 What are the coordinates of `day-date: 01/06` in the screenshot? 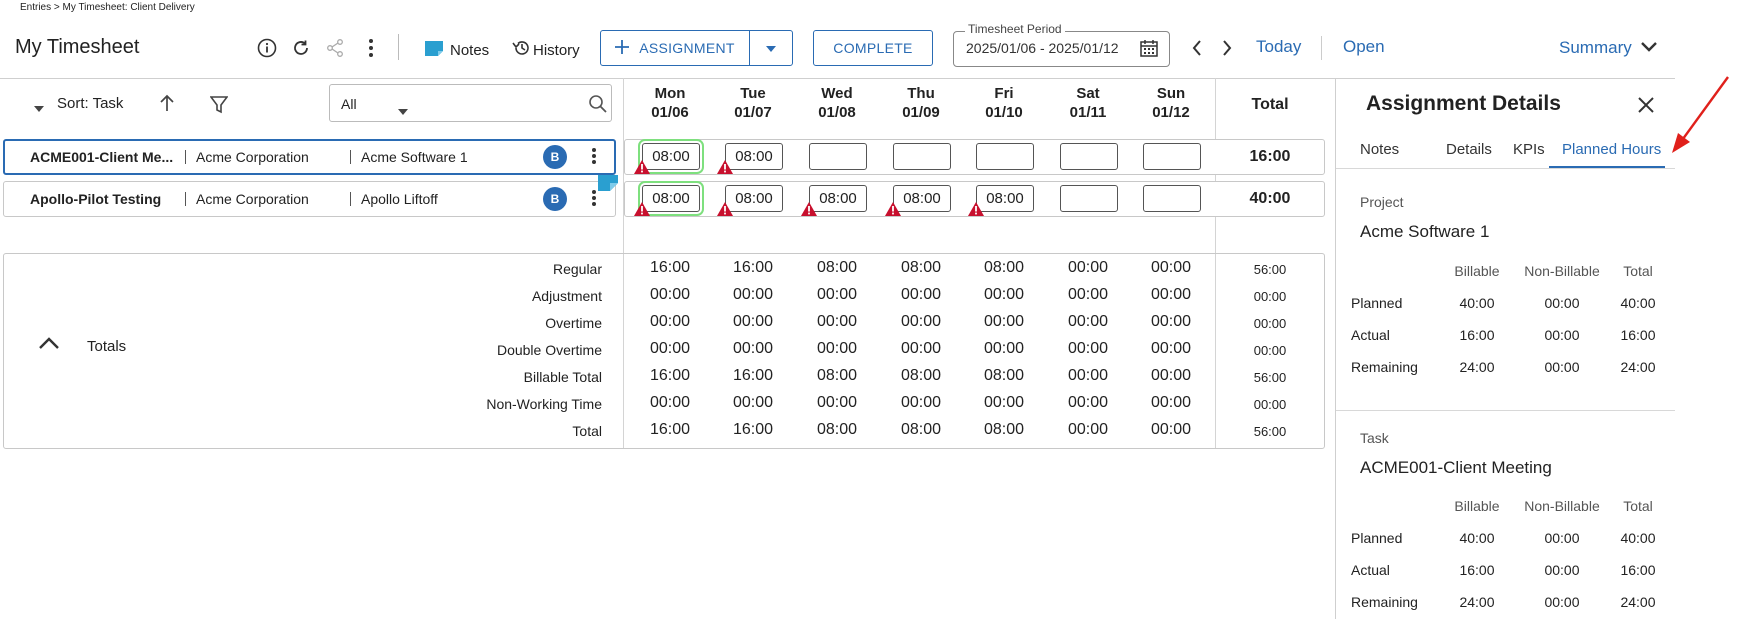 It's located at (670, 112).